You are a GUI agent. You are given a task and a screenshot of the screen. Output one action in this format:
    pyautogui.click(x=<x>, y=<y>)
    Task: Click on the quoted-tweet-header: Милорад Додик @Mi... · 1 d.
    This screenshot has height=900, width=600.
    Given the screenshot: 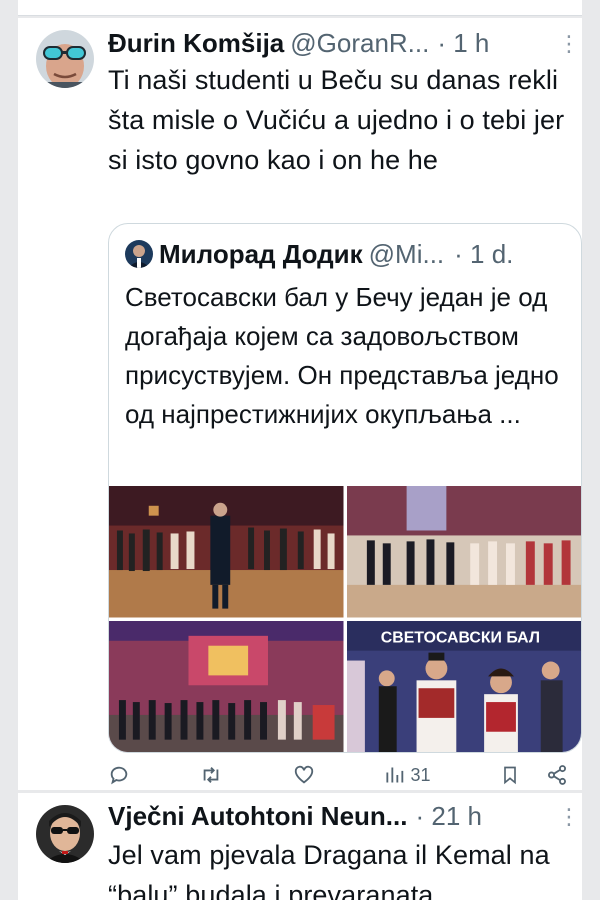 What is the action you would take?
    pyautogui.click(x=348, y=254)
    